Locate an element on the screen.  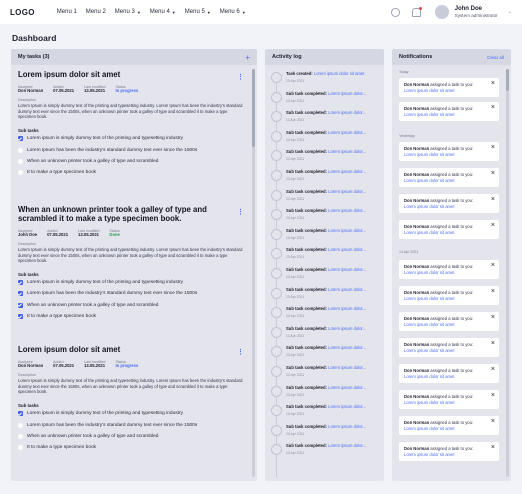
menu-item-3: Menu 3 ▼ is located at coordinates (128, 12).